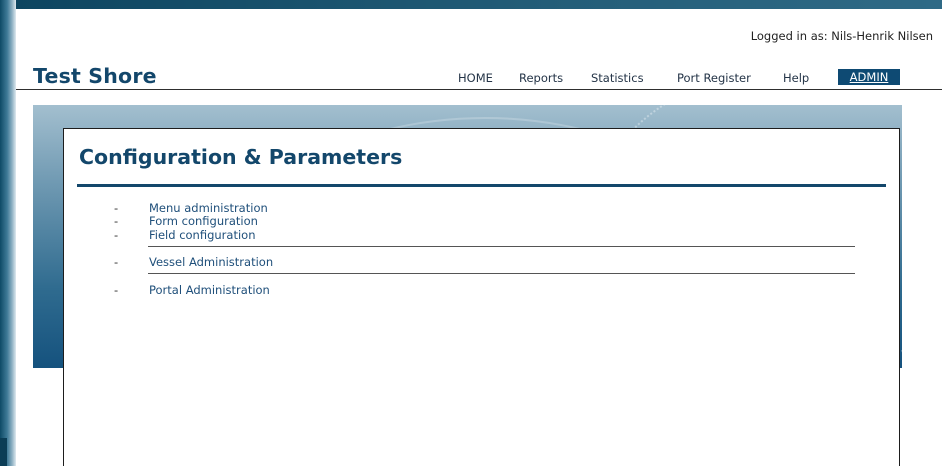 The height and width of the screenshot is (466, 942). What do you see at coordinates (203, 221) in the screenshot?
I see `link-form-configuration: Form configuration` at bounding box center [203, 221].